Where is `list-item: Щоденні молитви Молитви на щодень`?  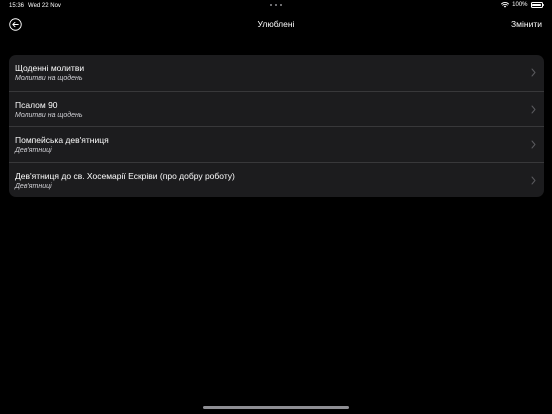
list-item: Щоденні молитви Молитви на щодень is located at coordinates (276, 73).